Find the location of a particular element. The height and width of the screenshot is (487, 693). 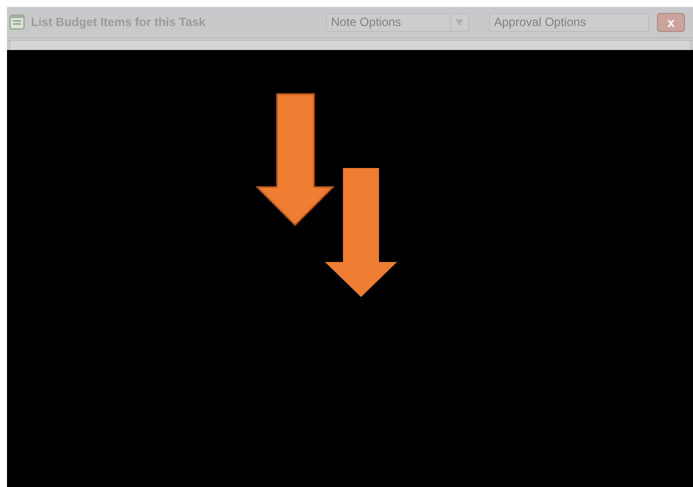

list-icon is located at coordinates (17, 22).